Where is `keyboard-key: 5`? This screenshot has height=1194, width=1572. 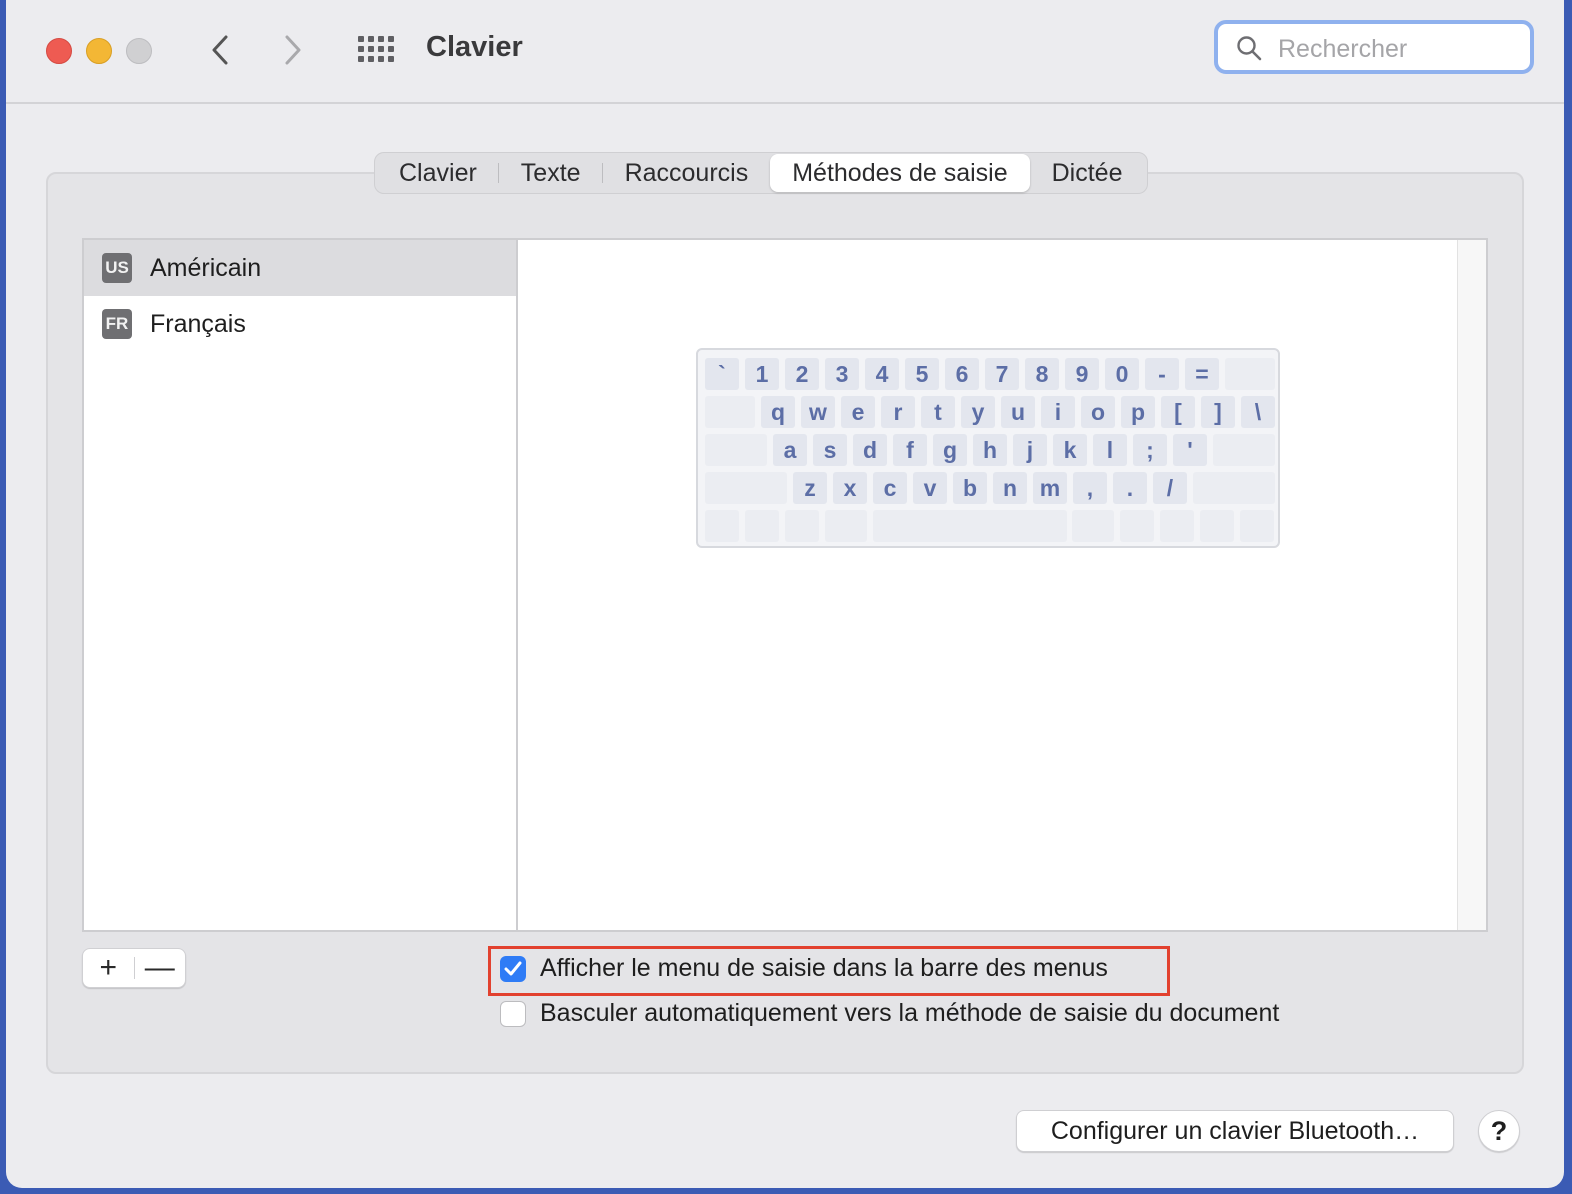
keyboard-key: 5 is located at coordinates (922, 374).